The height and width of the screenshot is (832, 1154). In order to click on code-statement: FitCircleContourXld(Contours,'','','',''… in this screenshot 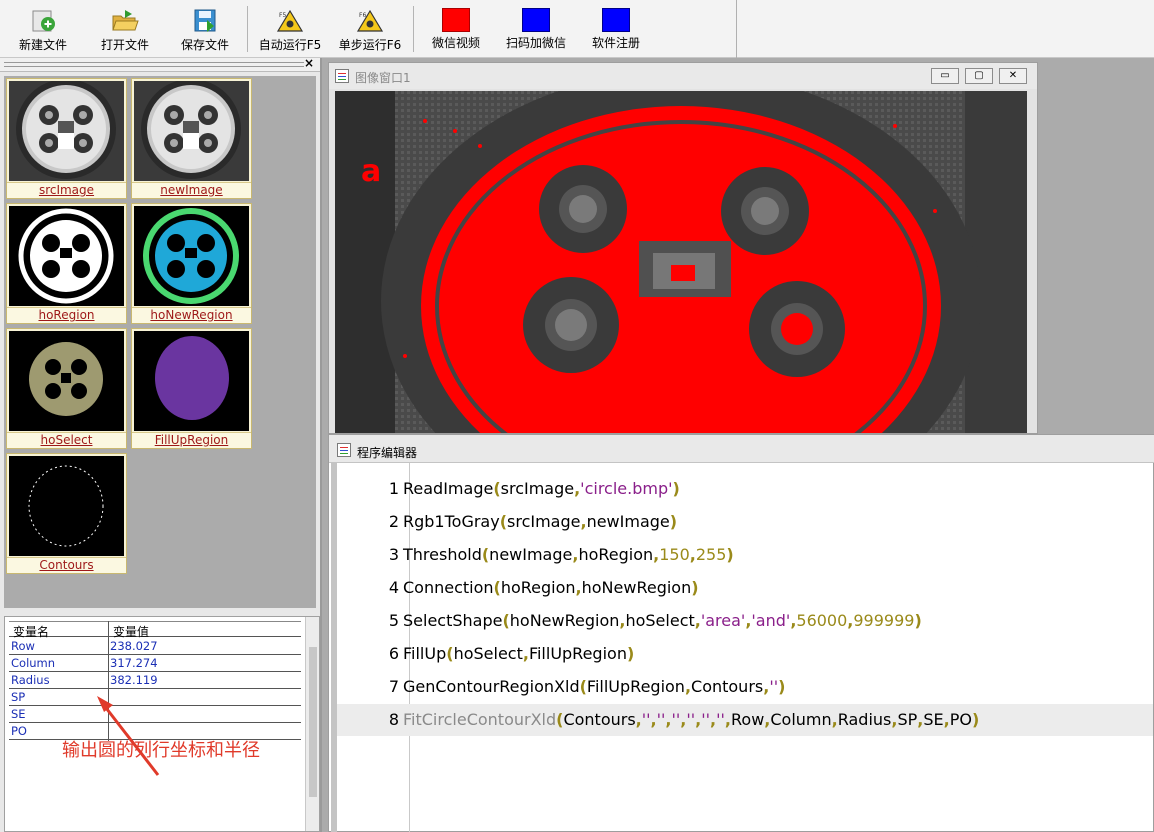, I will do `click(691, 719)`.